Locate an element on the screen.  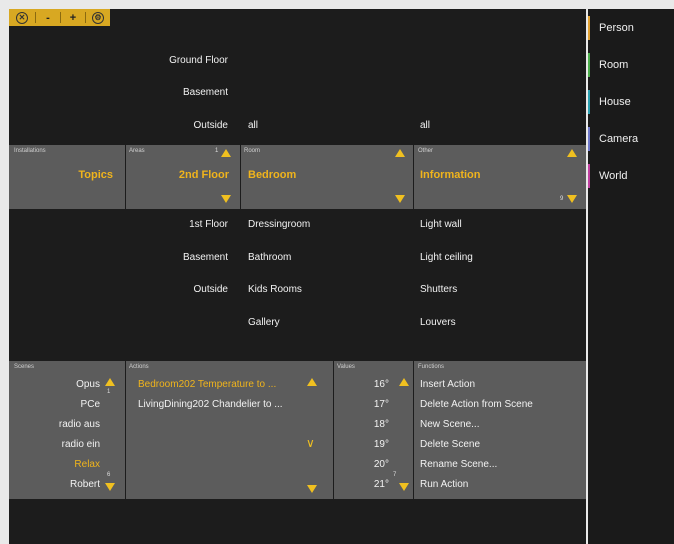
value-item: 21° is located at coordinates (364, 484).